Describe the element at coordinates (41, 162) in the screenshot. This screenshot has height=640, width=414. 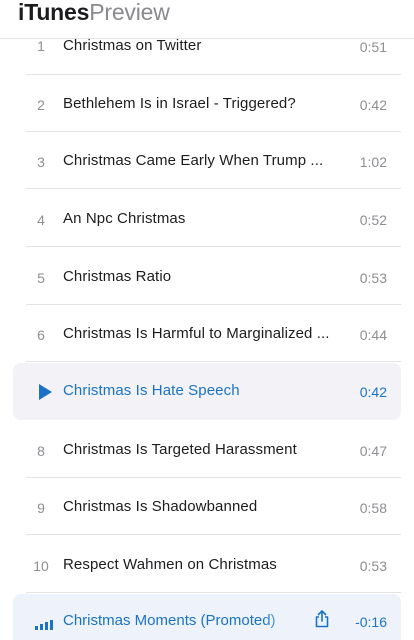
I see `track-number: 3` at that location.